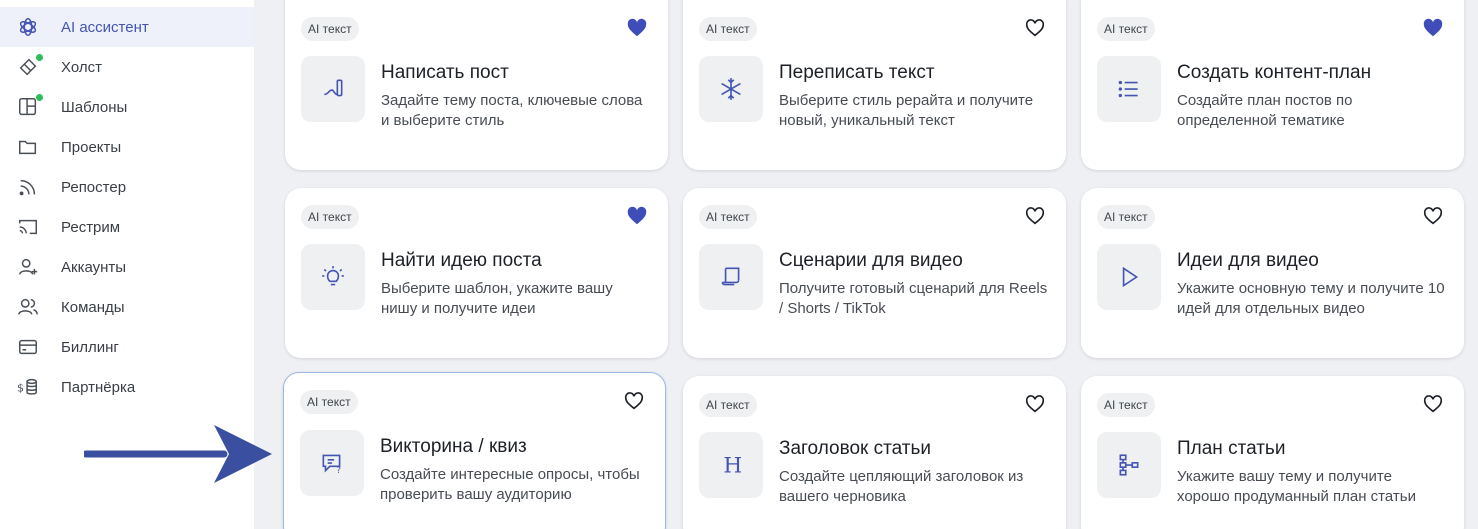 The width and height of the screenshot is (1478, 529). What do you see at coordinates (1274, 72) in the screenshot?
I see `card-title: Создать контент-план` at bounding box center [1274, 72].